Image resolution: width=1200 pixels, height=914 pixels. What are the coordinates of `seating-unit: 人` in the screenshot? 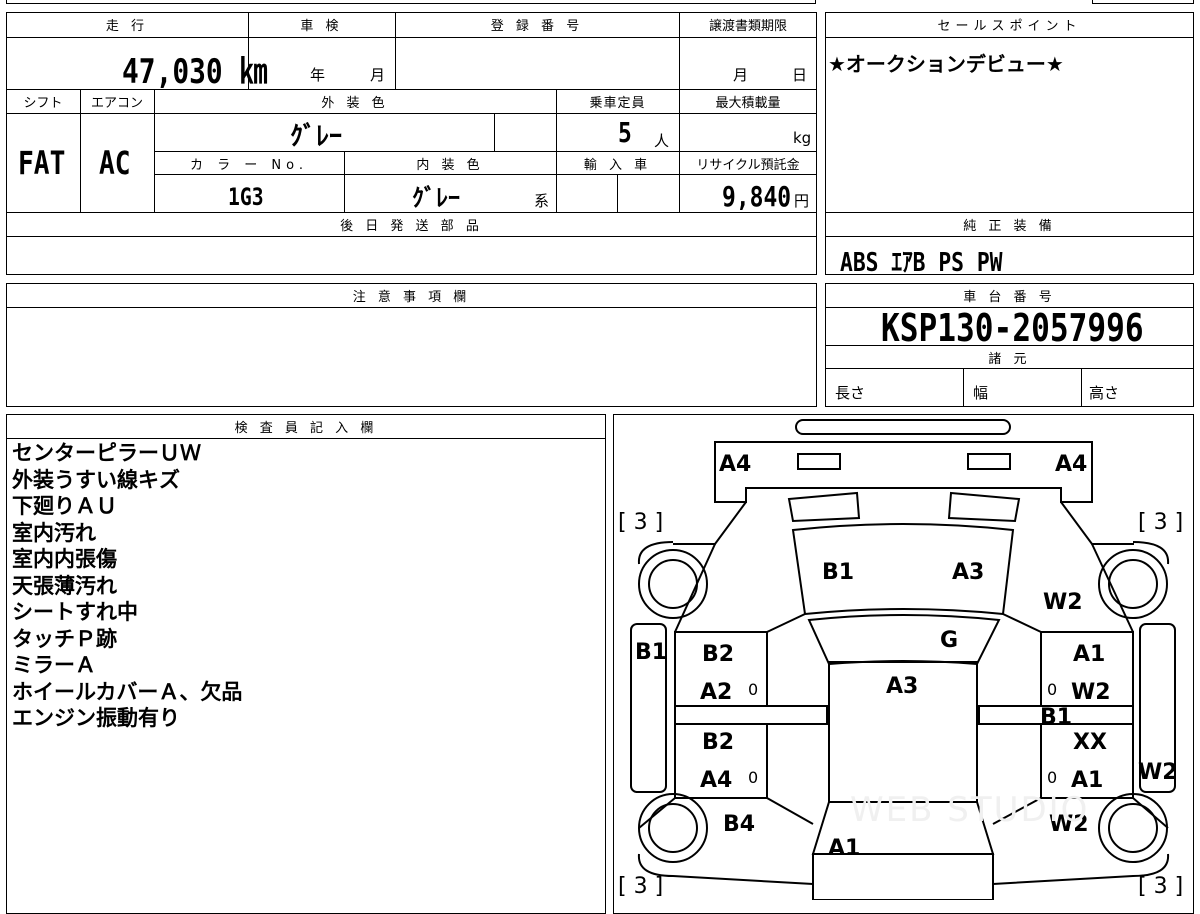 It's located at (662, 141).